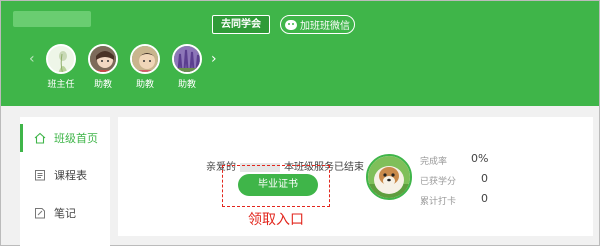 The image size is (600, 246). What do you see at coordinates (61, 59) in the screenshot?
I see `teacher-avatar` at bounding box center [61, 59].